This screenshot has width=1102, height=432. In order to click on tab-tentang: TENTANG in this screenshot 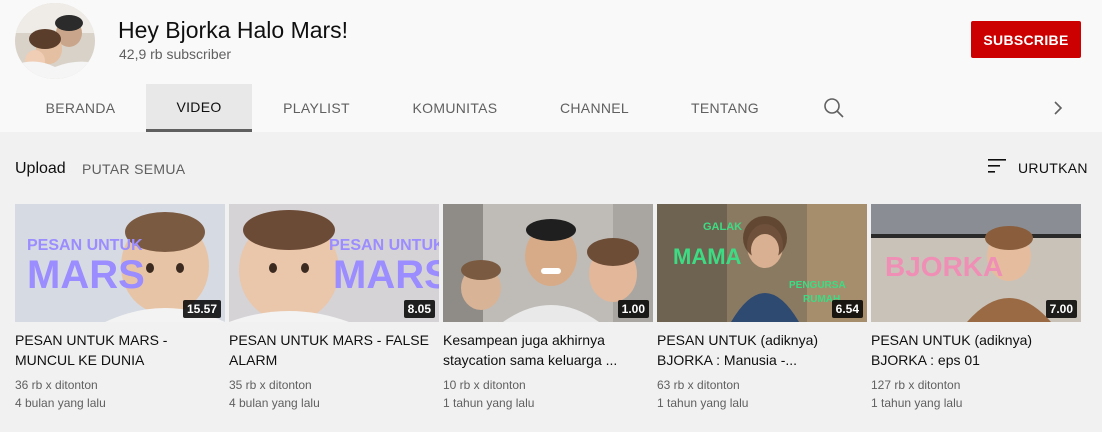, I will do `click(725, 108)`.